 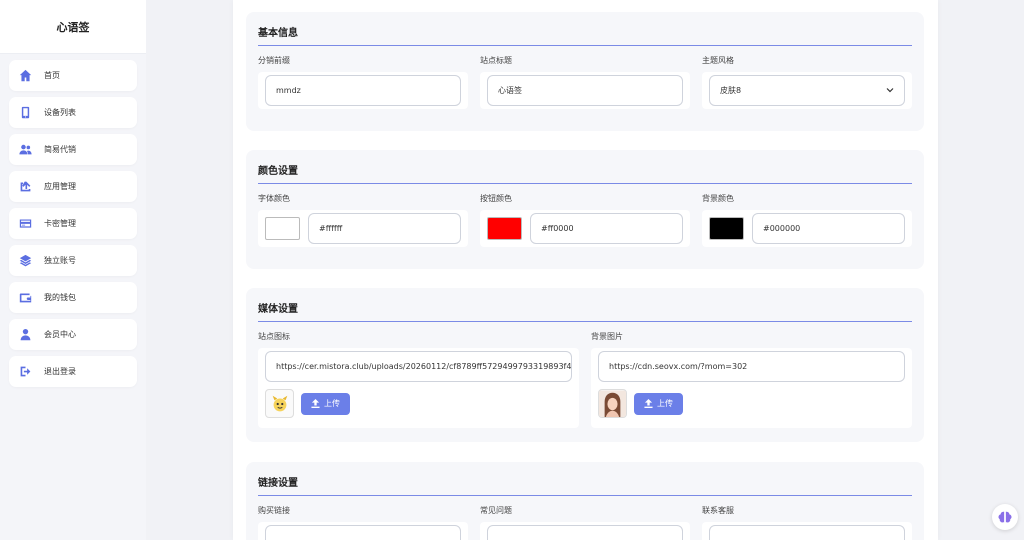 I want to click on sidebar-item-apps: 应用管理, so click(x=73, y=186).